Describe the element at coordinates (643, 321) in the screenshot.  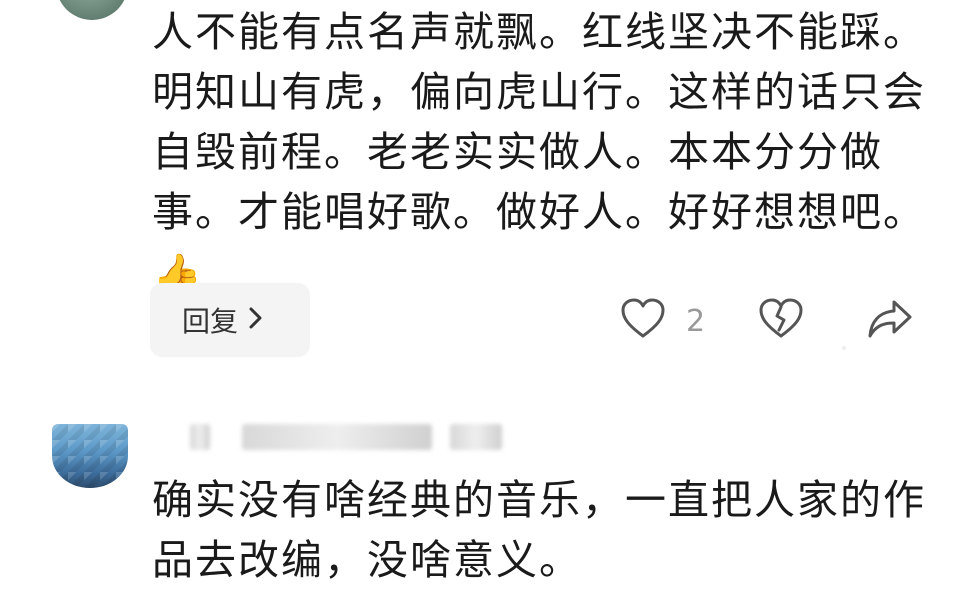
I see `heart-outline-icon` at that location.